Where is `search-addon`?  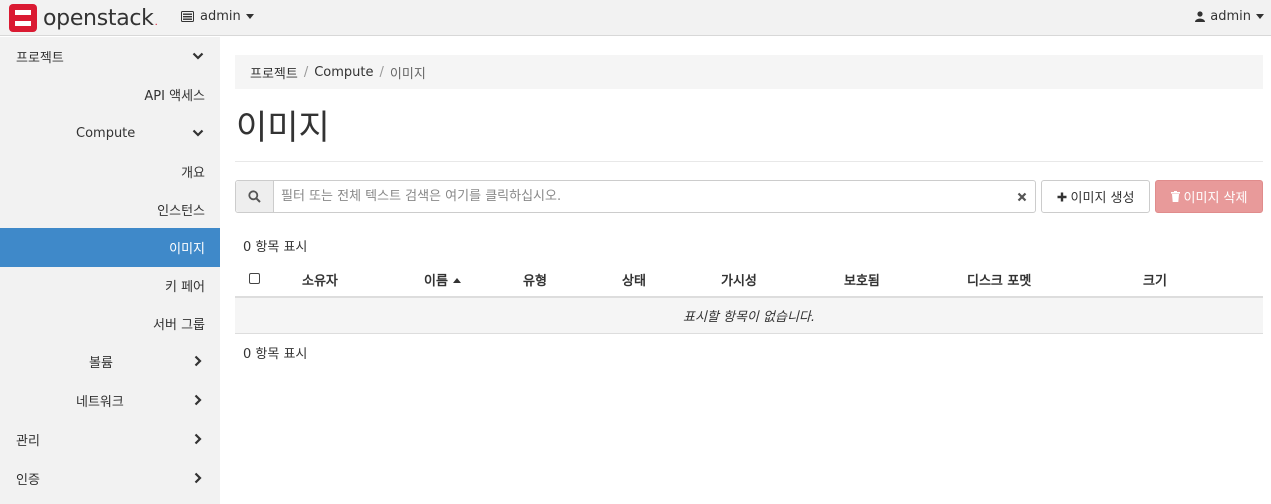 search-addon is located at coordinates (255, 196).